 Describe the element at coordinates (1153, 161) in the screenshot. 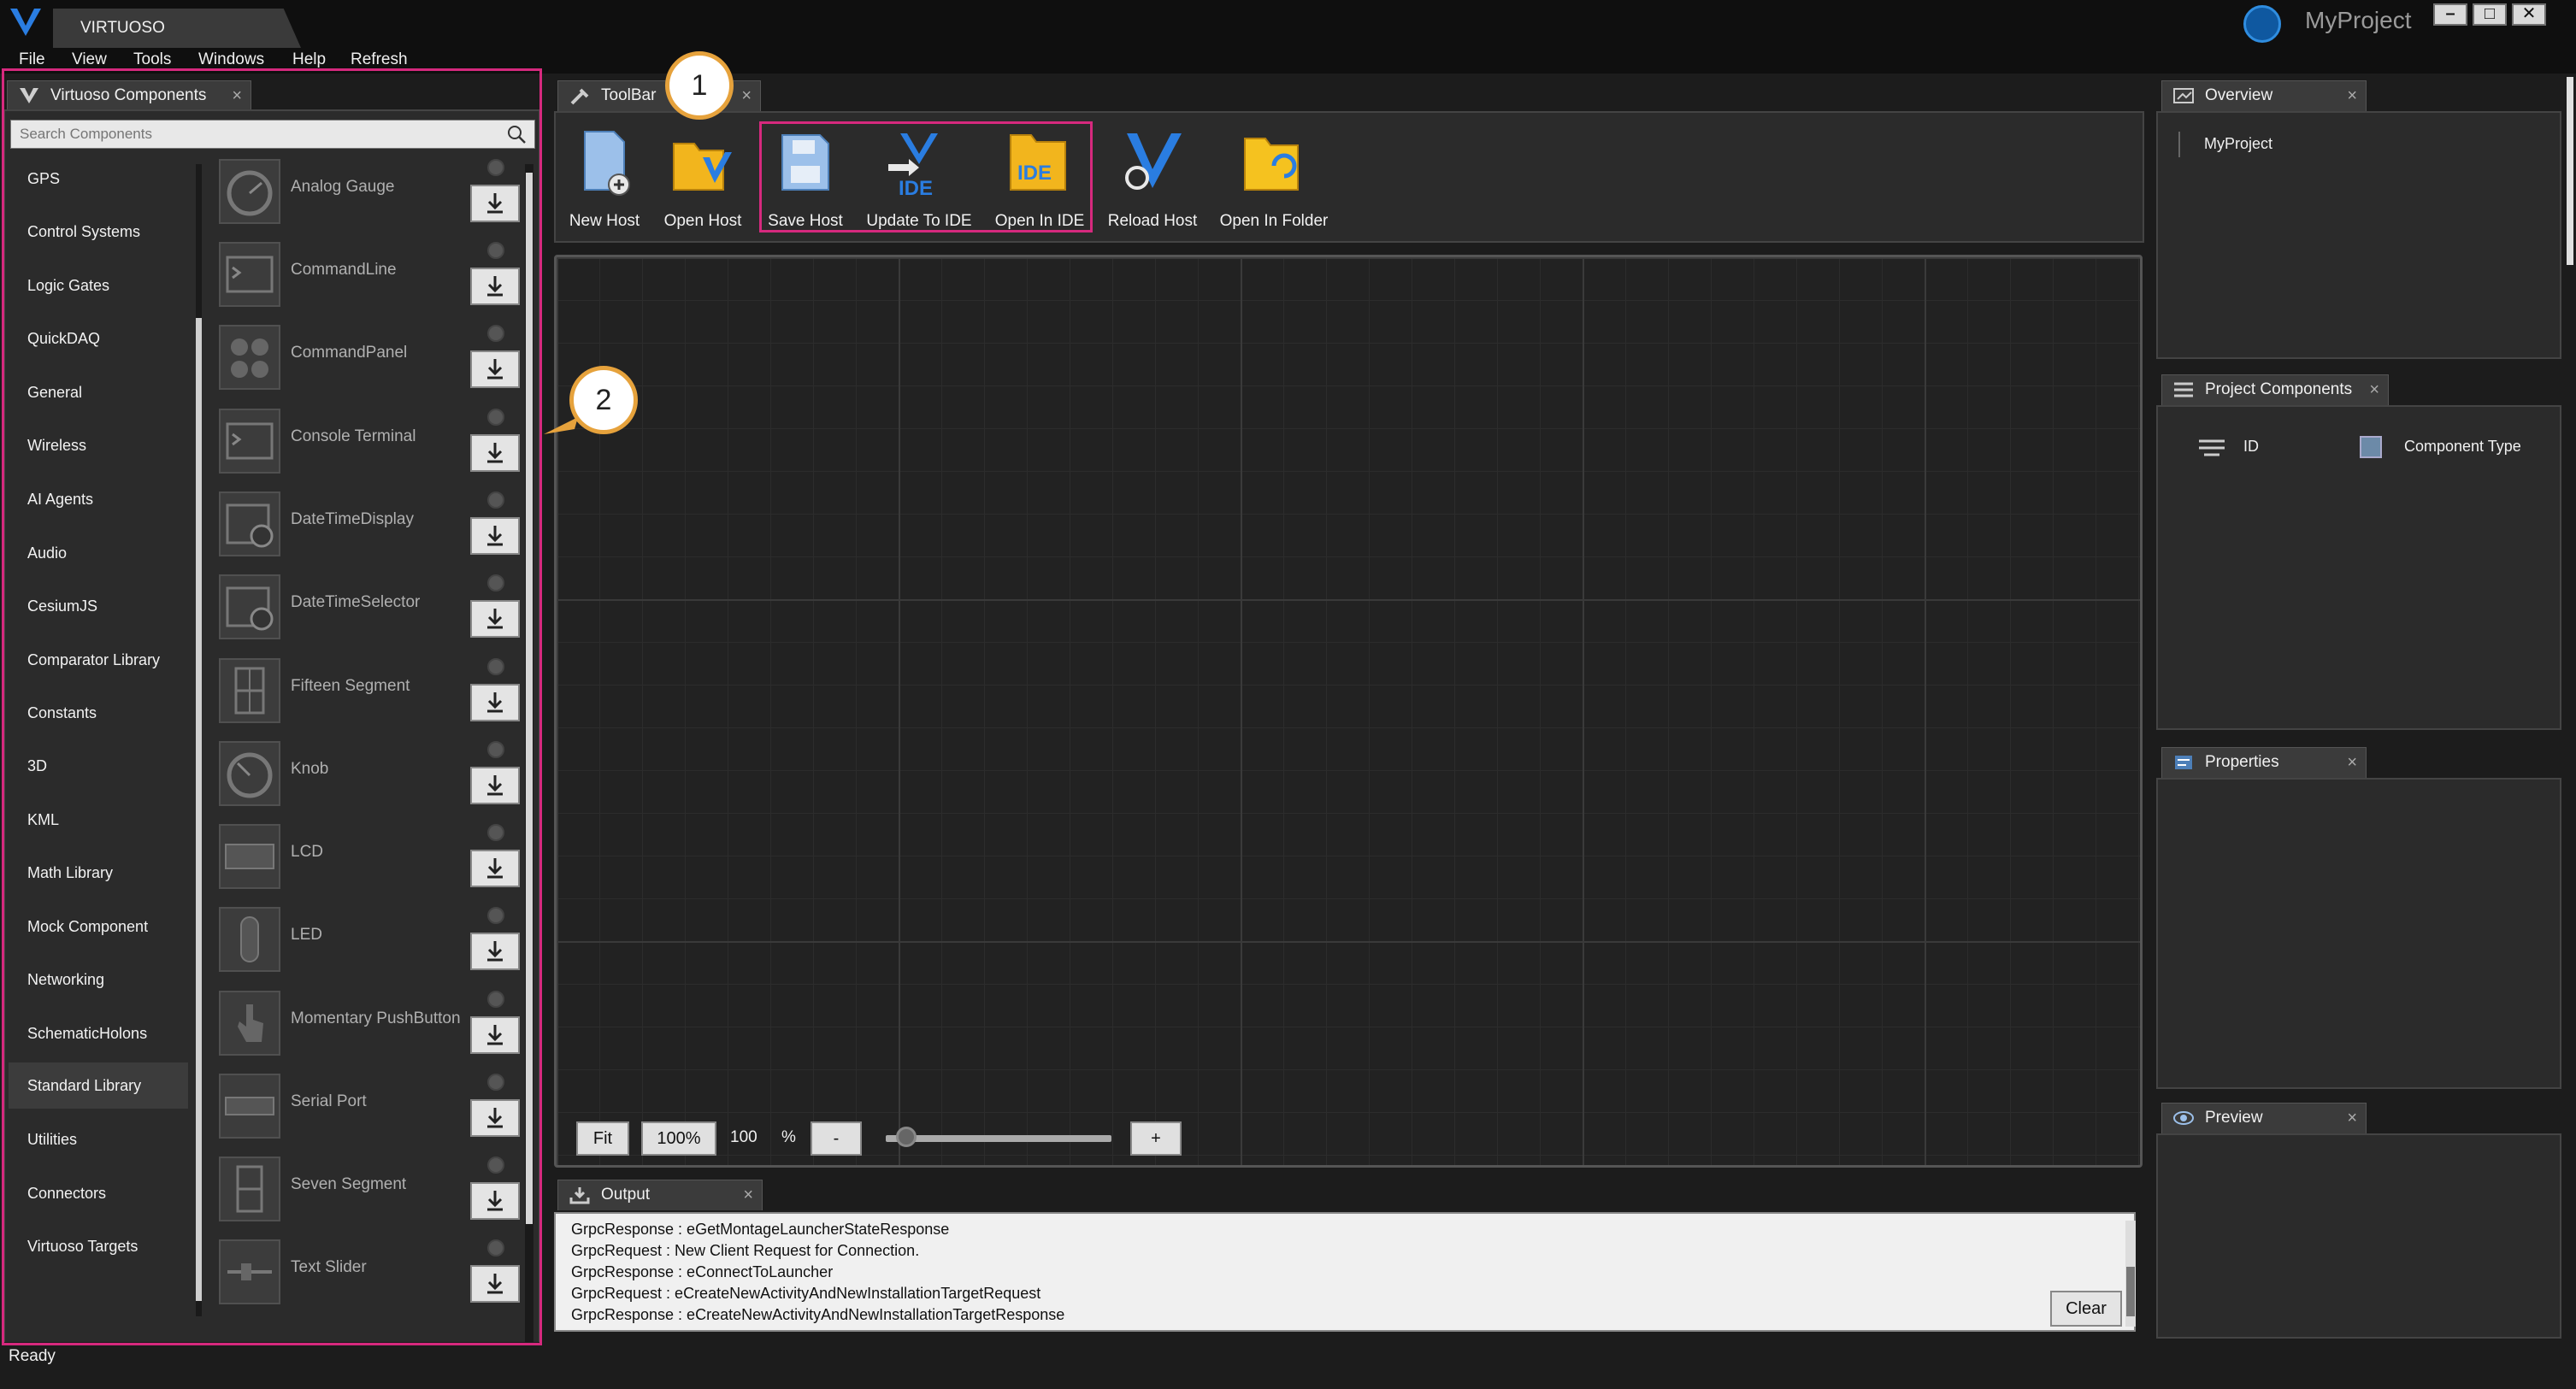

I see `reload-host-icon` at that location.